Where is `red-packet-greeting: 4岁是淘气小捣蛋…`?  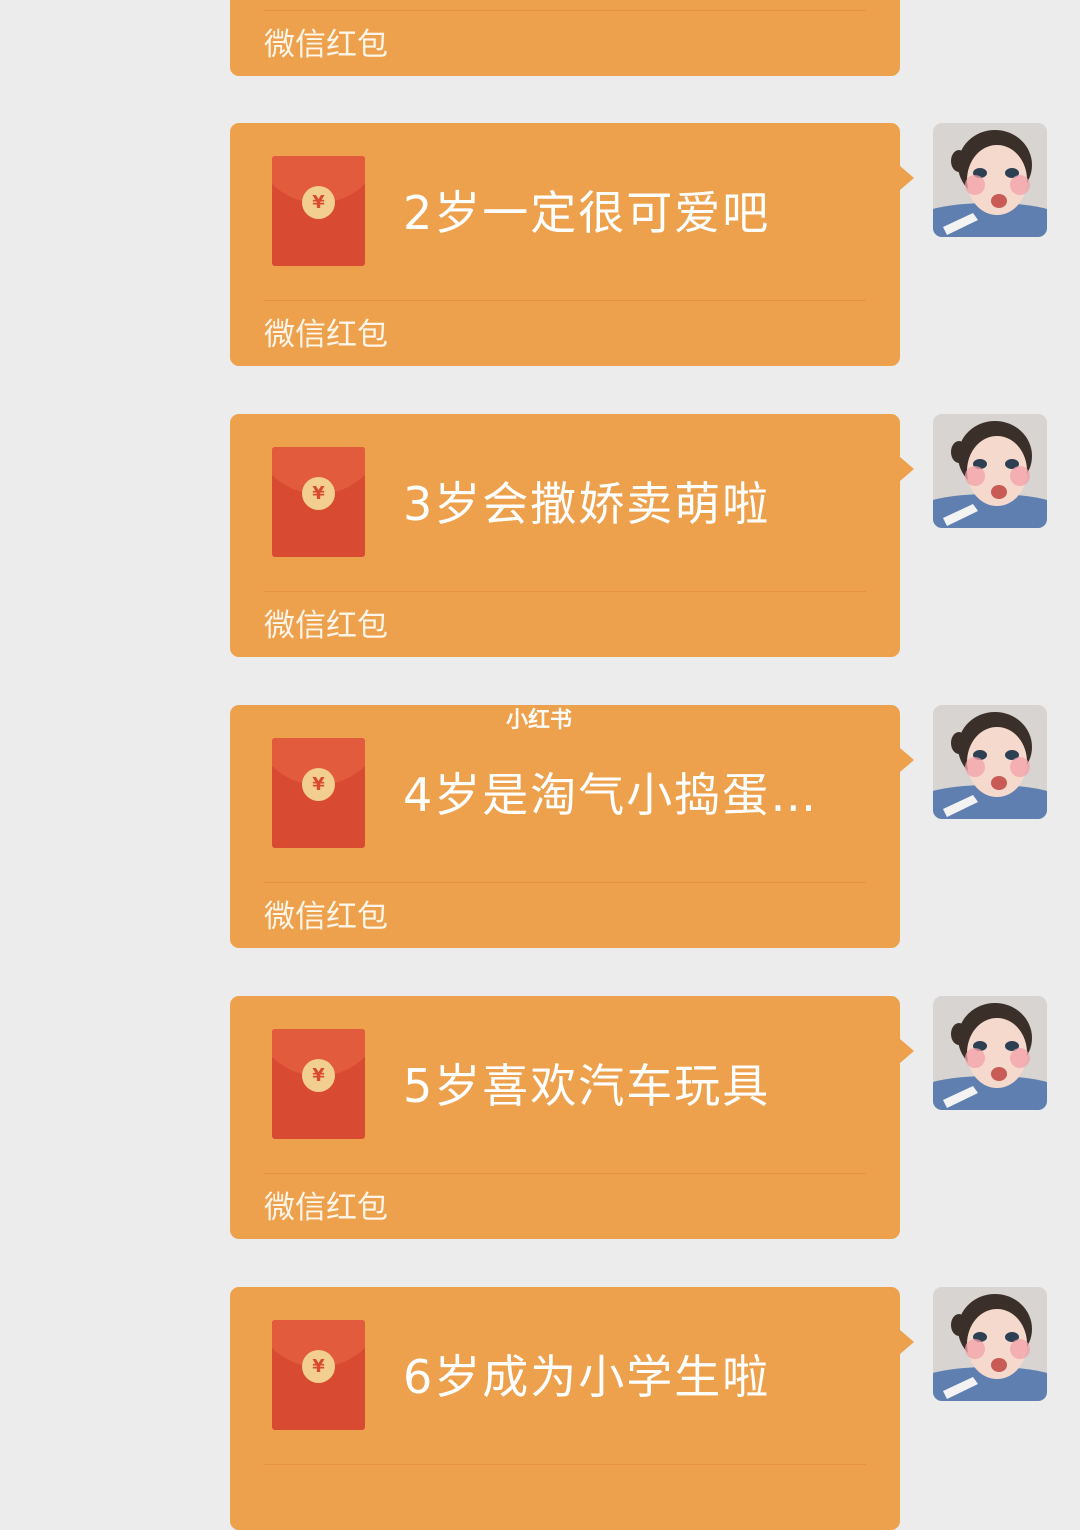 red-packet-greeting: 4岁是淘气小捣蛋… is located at coordinates (611, 795).